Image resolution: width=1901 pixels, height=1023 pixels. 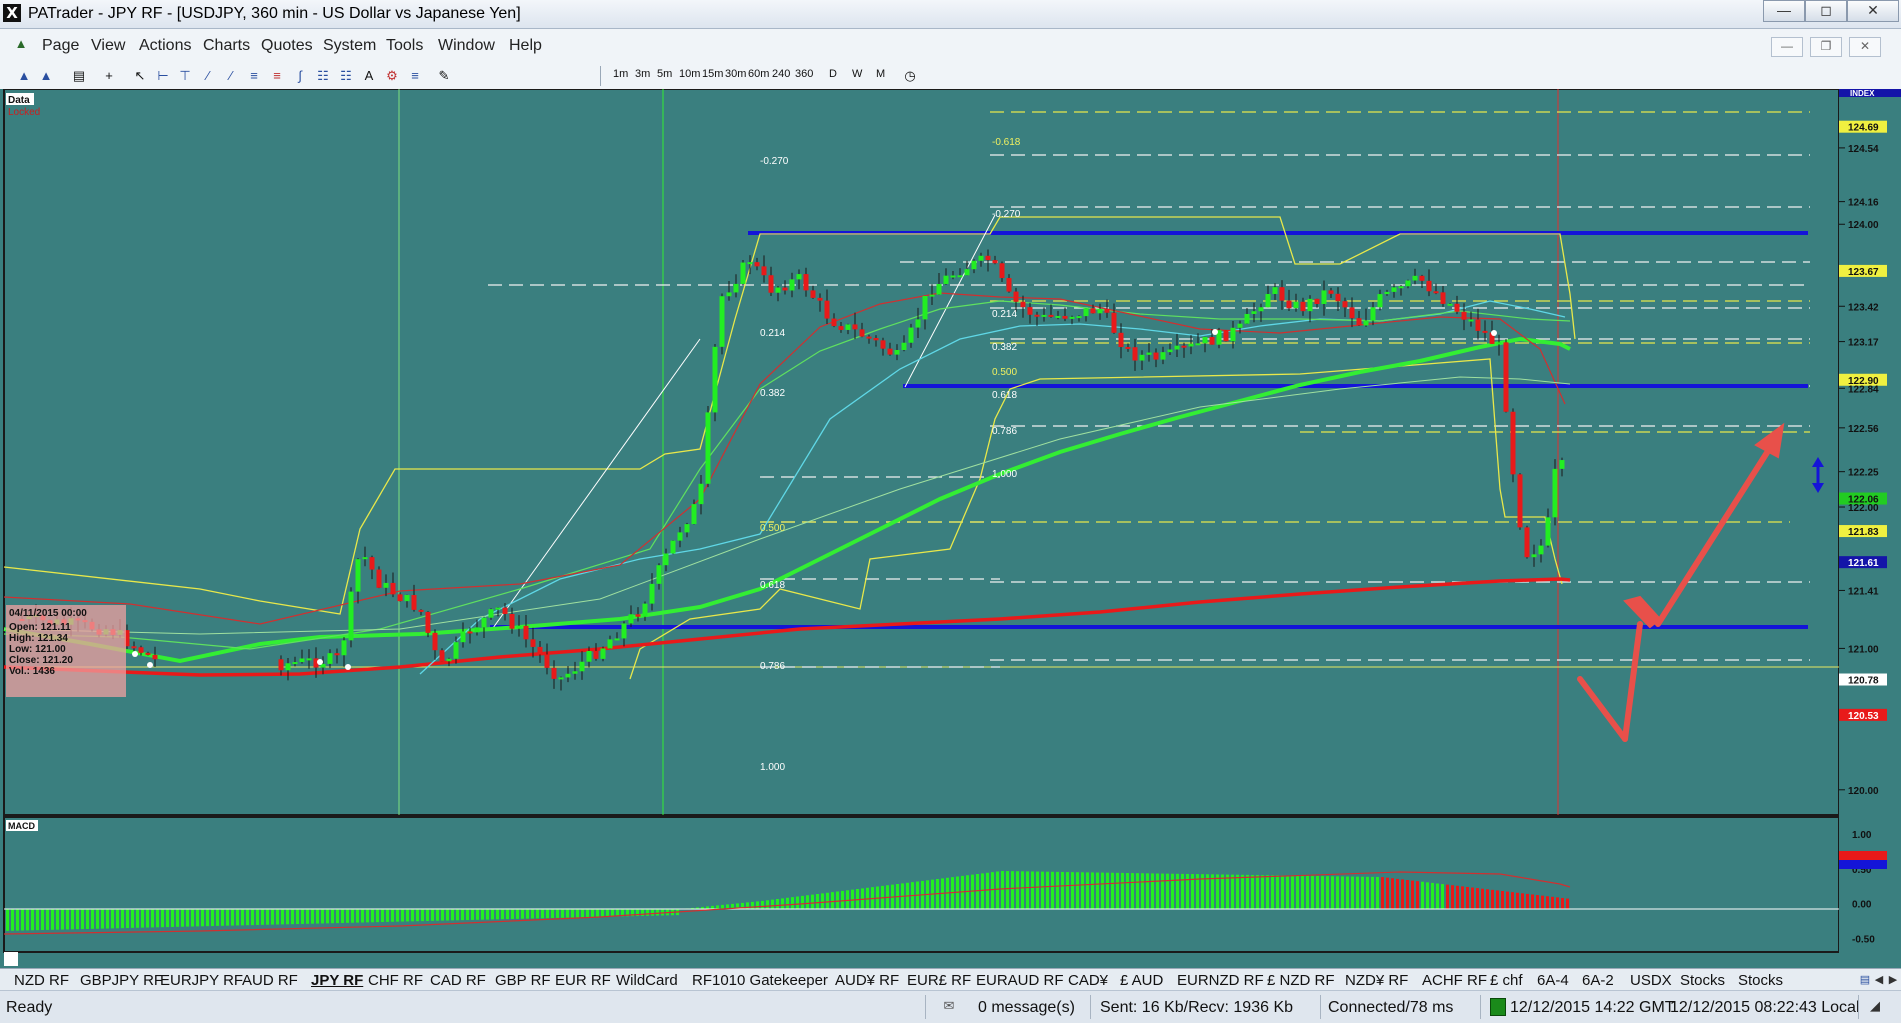 I want to click on tab-euraud-rf: EURAUD RF, so click(x=1020, y=980).